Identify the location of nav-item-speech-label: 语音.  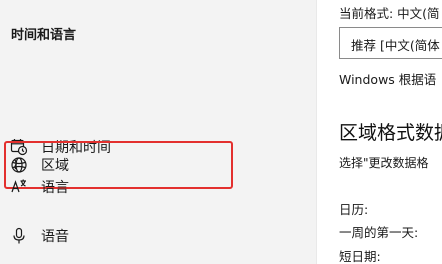
(55, 237).